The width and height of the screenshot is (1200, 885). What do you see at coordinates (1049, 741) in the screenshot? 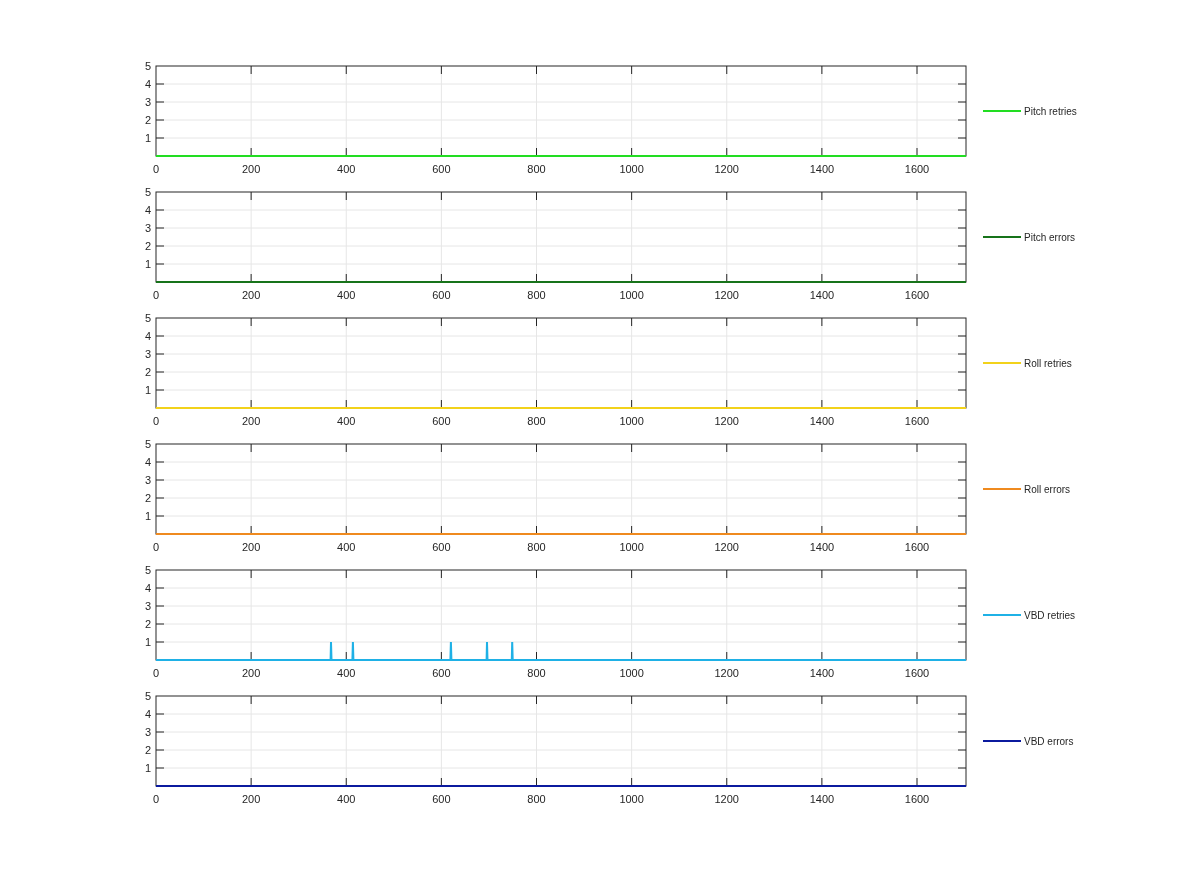
I see `legend-label: VBD errors` at bounding box center [1049, 741].